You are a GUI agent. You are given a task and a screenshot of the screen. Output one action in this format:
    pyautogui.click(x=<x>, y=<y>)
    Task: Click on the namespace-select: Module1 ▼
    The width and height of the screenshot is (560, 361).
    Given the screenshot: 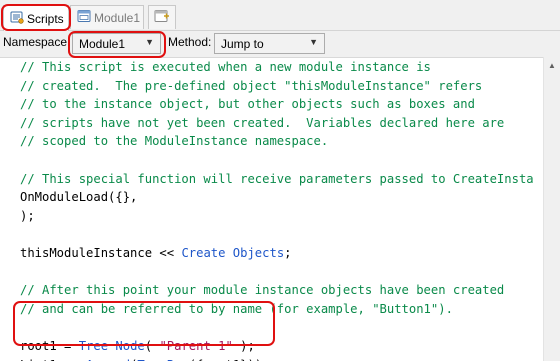 What is the action you would take?
    pyautogui.click(x=116, y=43)
    